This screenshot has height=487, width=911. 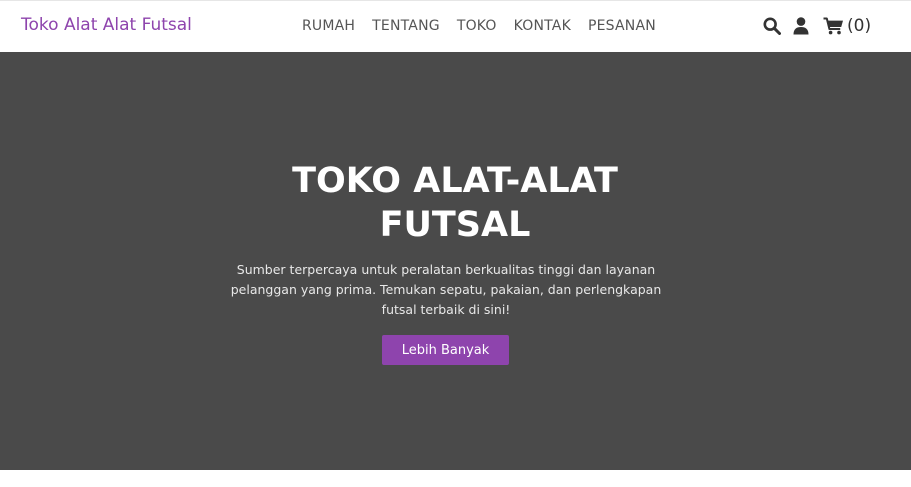 What do you see at coordinates (833, 26) in the screenshot?
I see `cart-icon` at bounding box center [833, 26].